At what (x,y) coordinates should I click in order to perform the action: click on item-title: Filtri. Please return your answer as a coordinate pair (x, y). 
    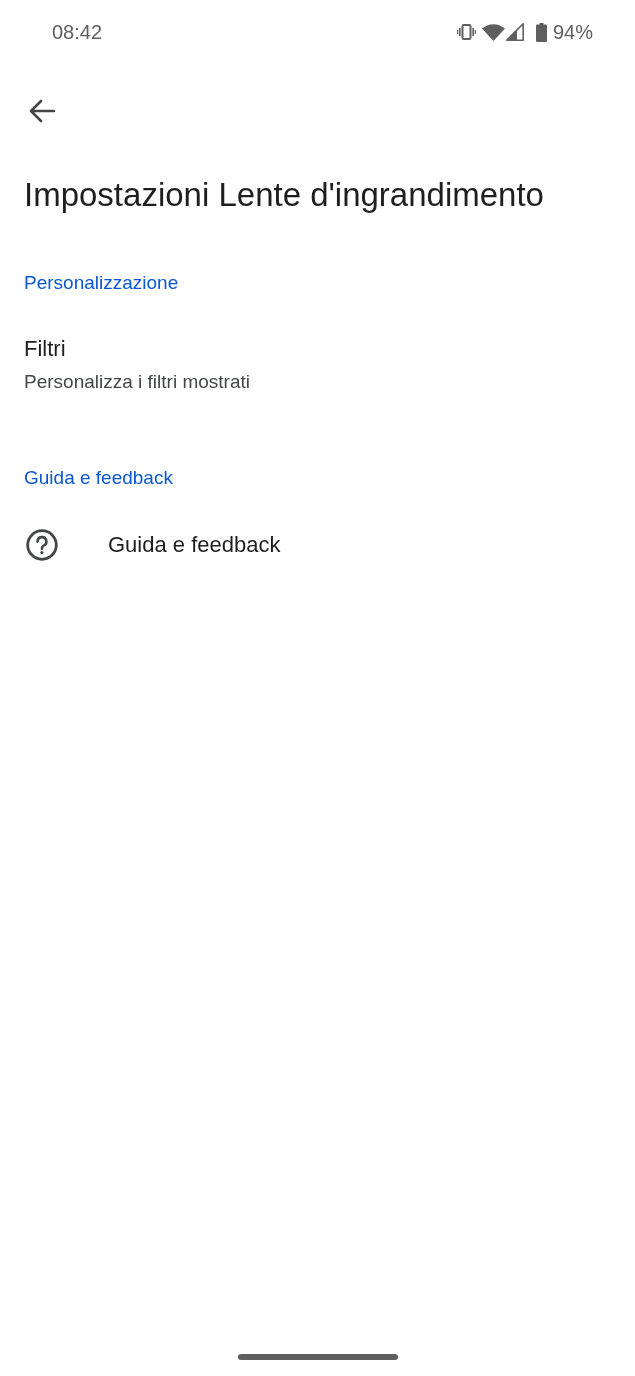
    Looking at the image, I should click on (45, 349).